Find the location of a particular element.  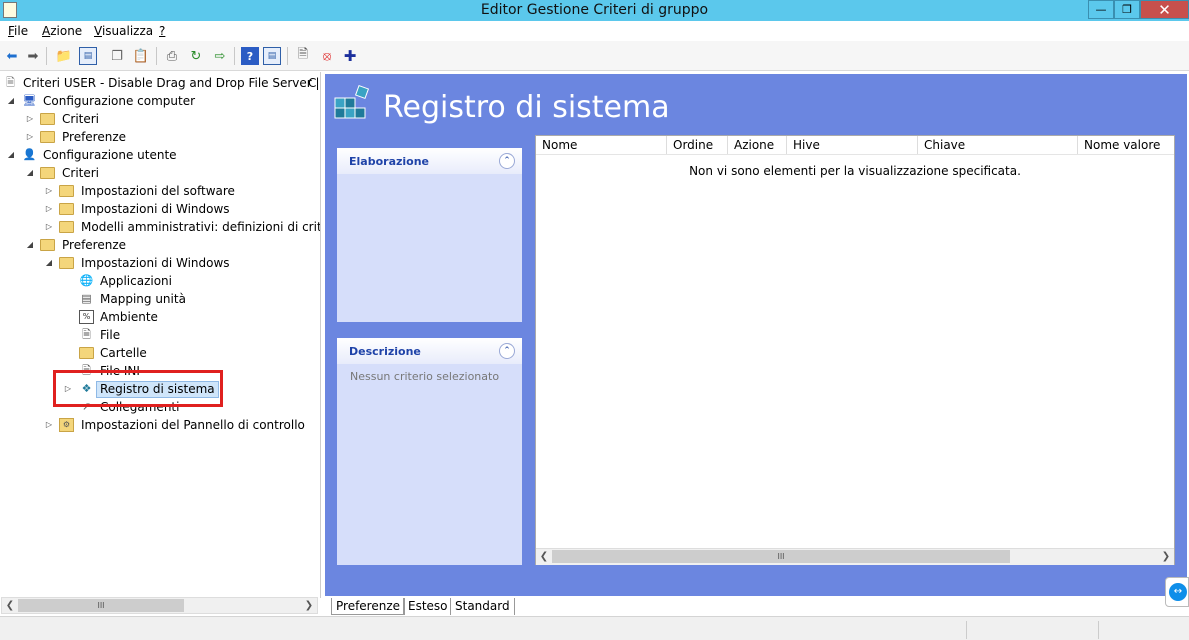

properties-icon: ▤ is located at coordinates (272, 56).